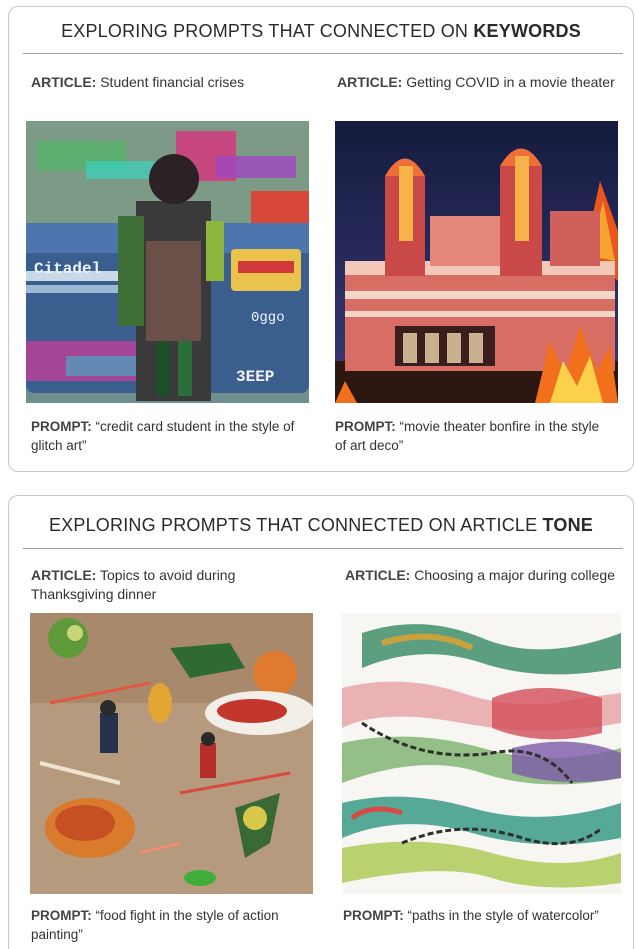  Describe the element at coordinates (476, 262) in the screenshot. I see `art-deco-theater-image` at that location.